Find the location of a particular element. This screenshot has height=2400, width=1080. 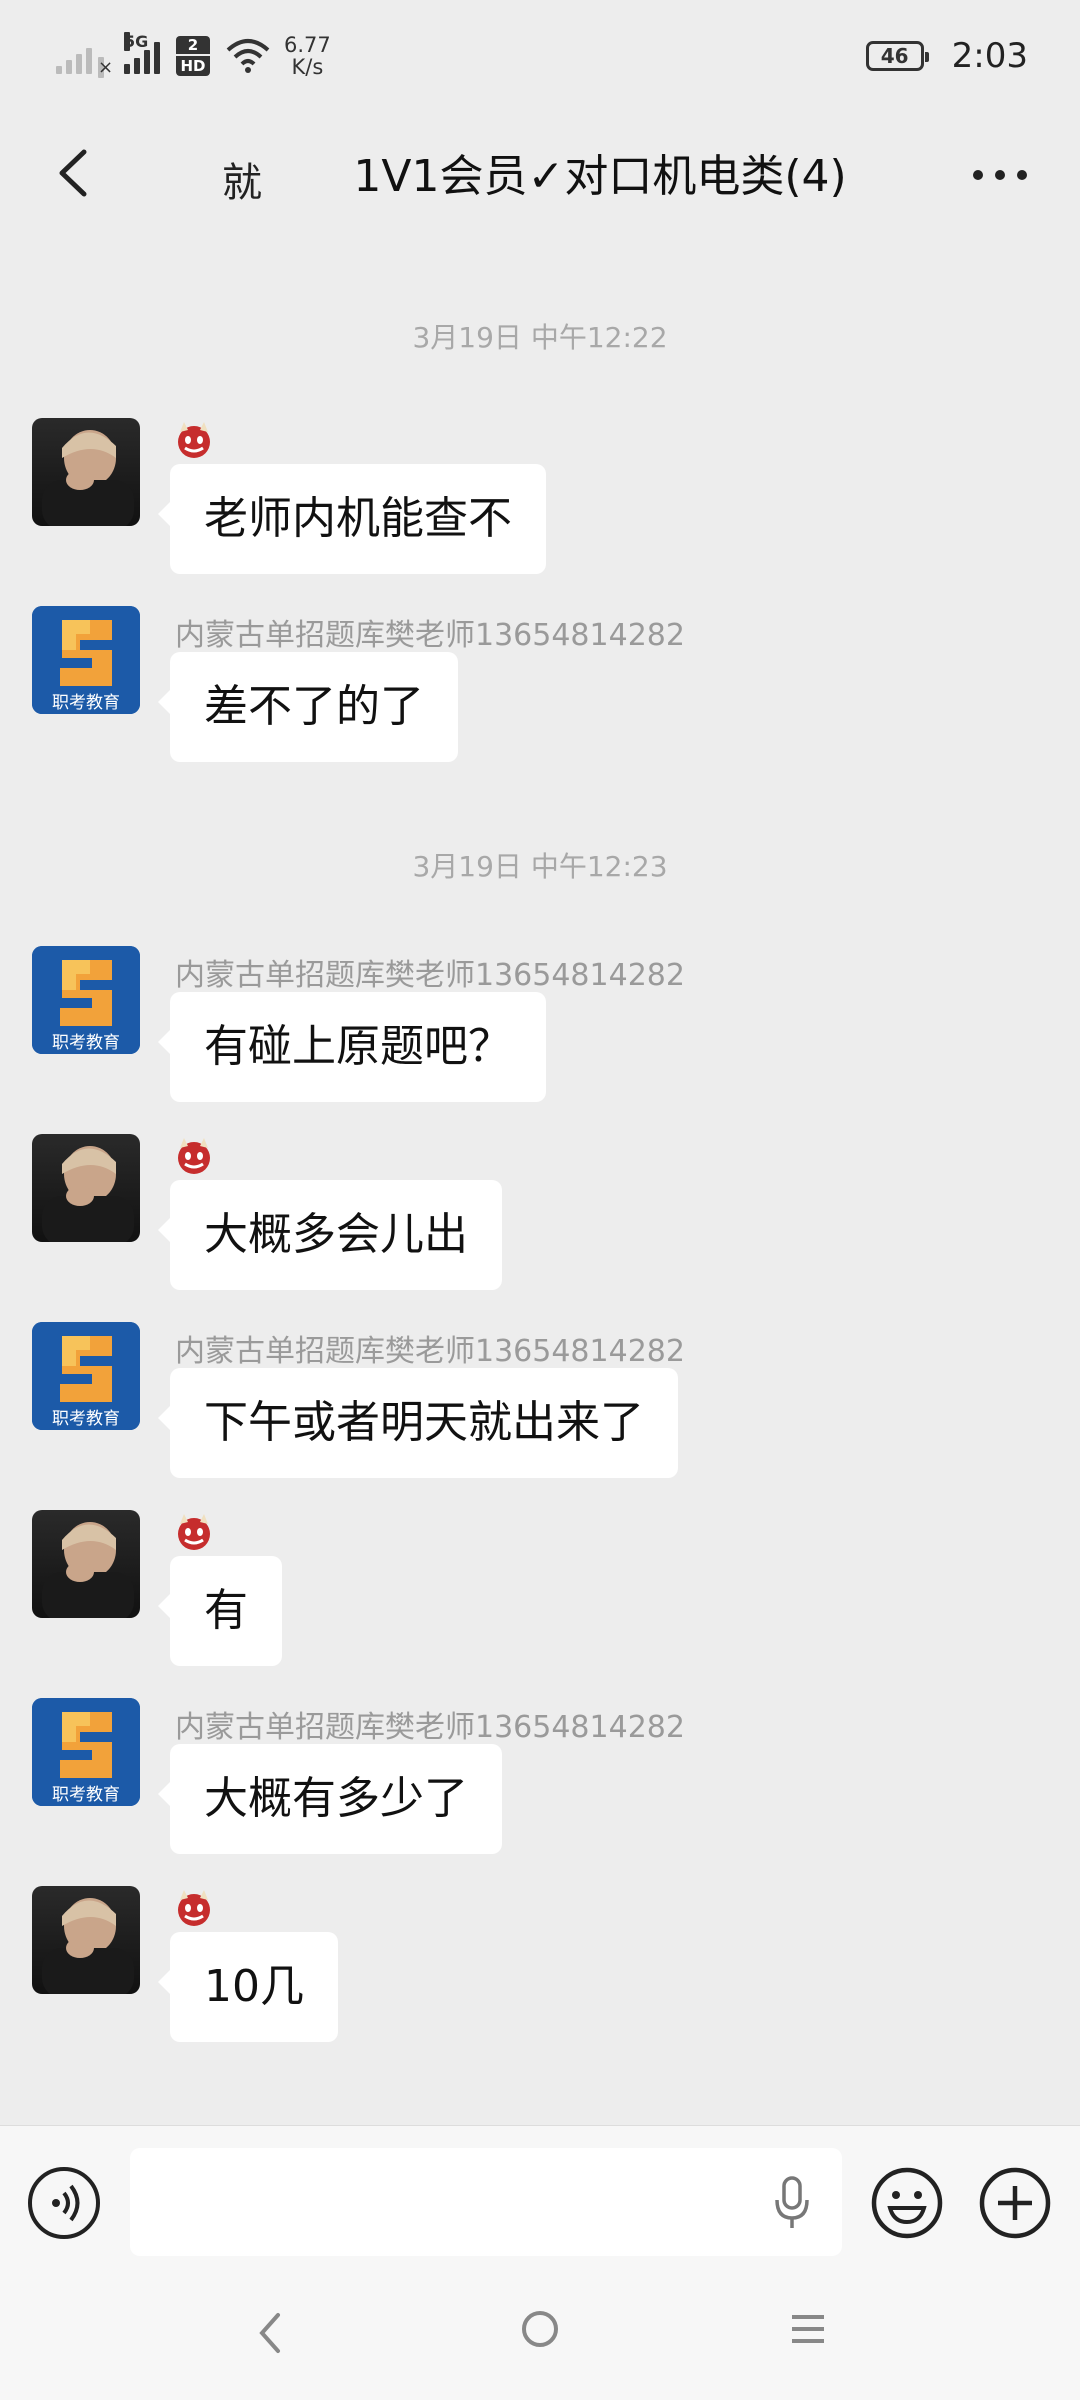

more-functions-plus-icon is located at coordinates (1015, 2203).